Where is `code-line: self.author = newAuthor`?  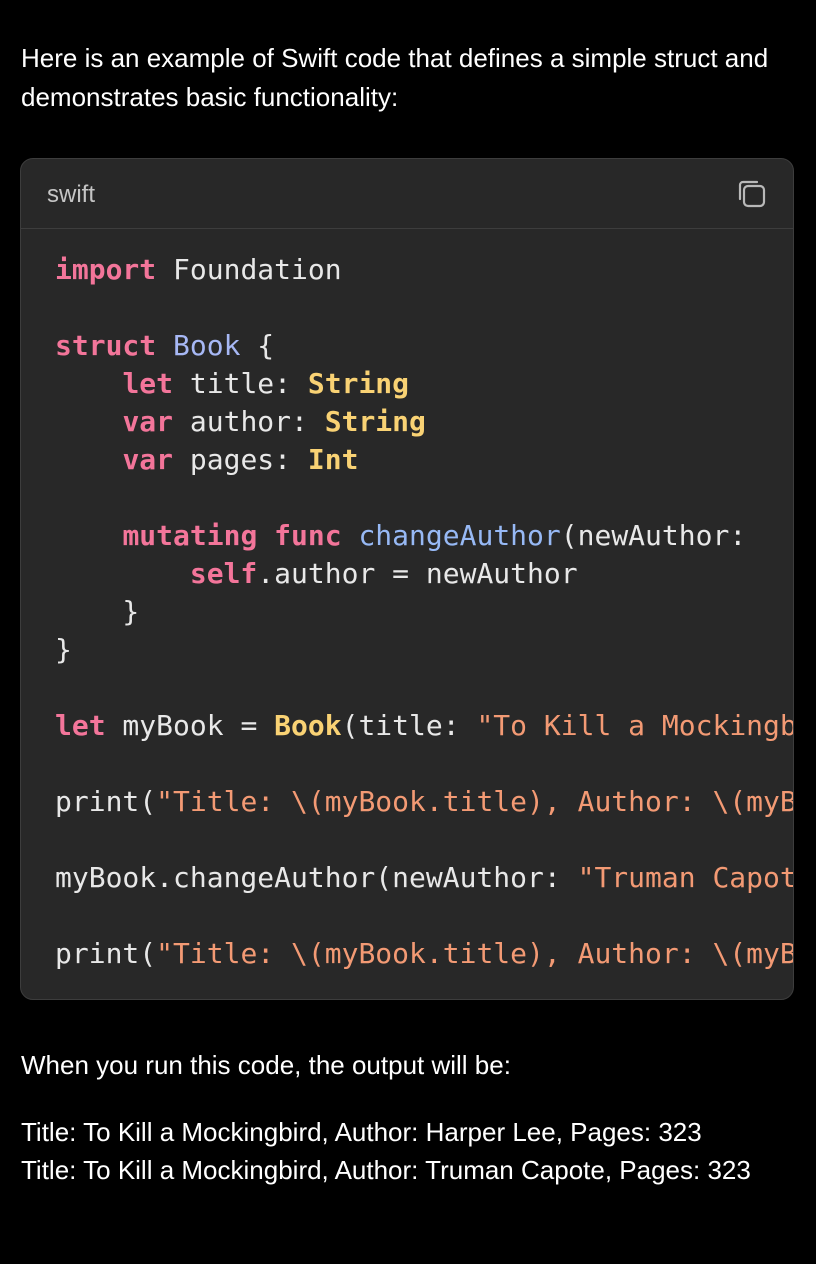 code-line: self.author = newAuthor is located at coordinates (424, 574).